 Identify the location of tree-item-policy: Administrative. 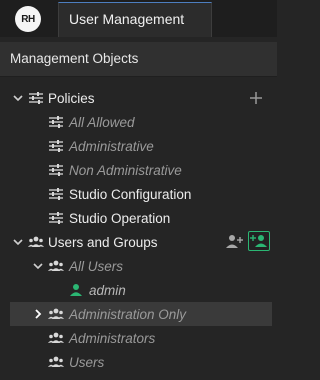
(138, 146).